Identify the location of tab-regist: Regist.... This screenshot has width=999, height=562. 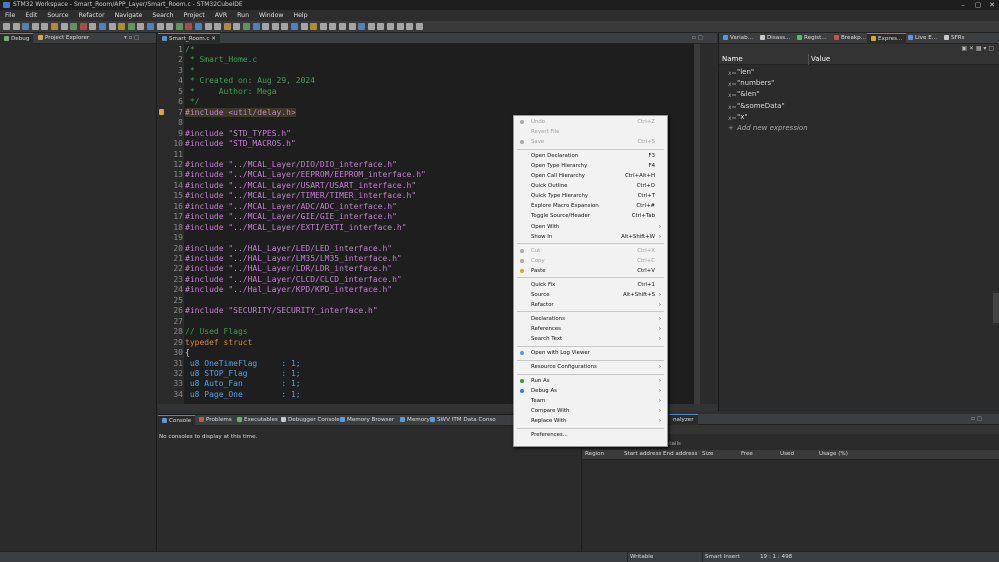
(812, 38).